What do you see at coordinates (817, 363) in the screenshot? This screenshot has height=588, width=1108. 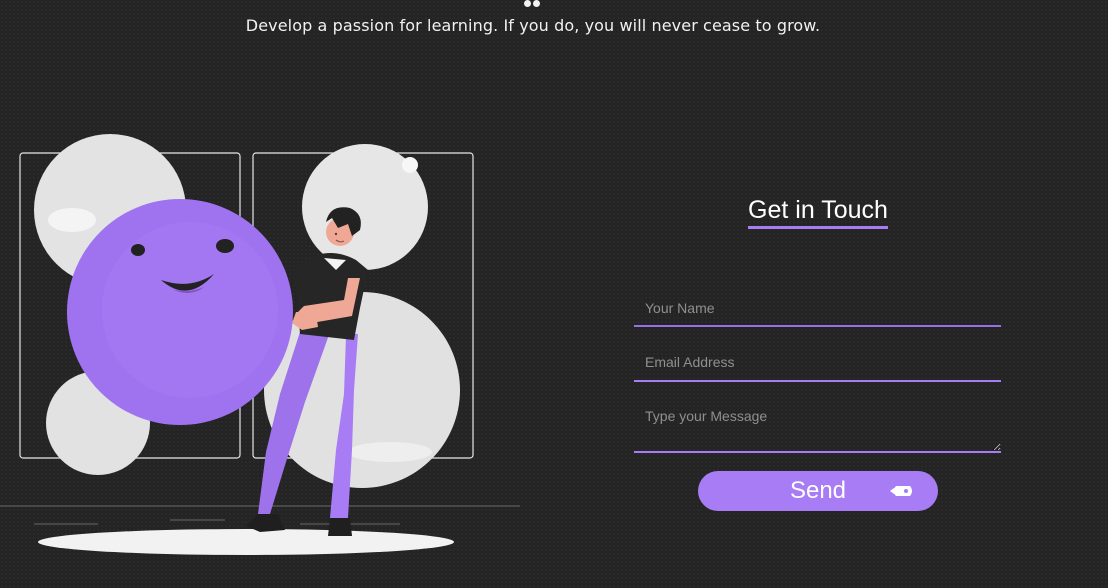 I see `email-input` at bounding box center [817, 363].